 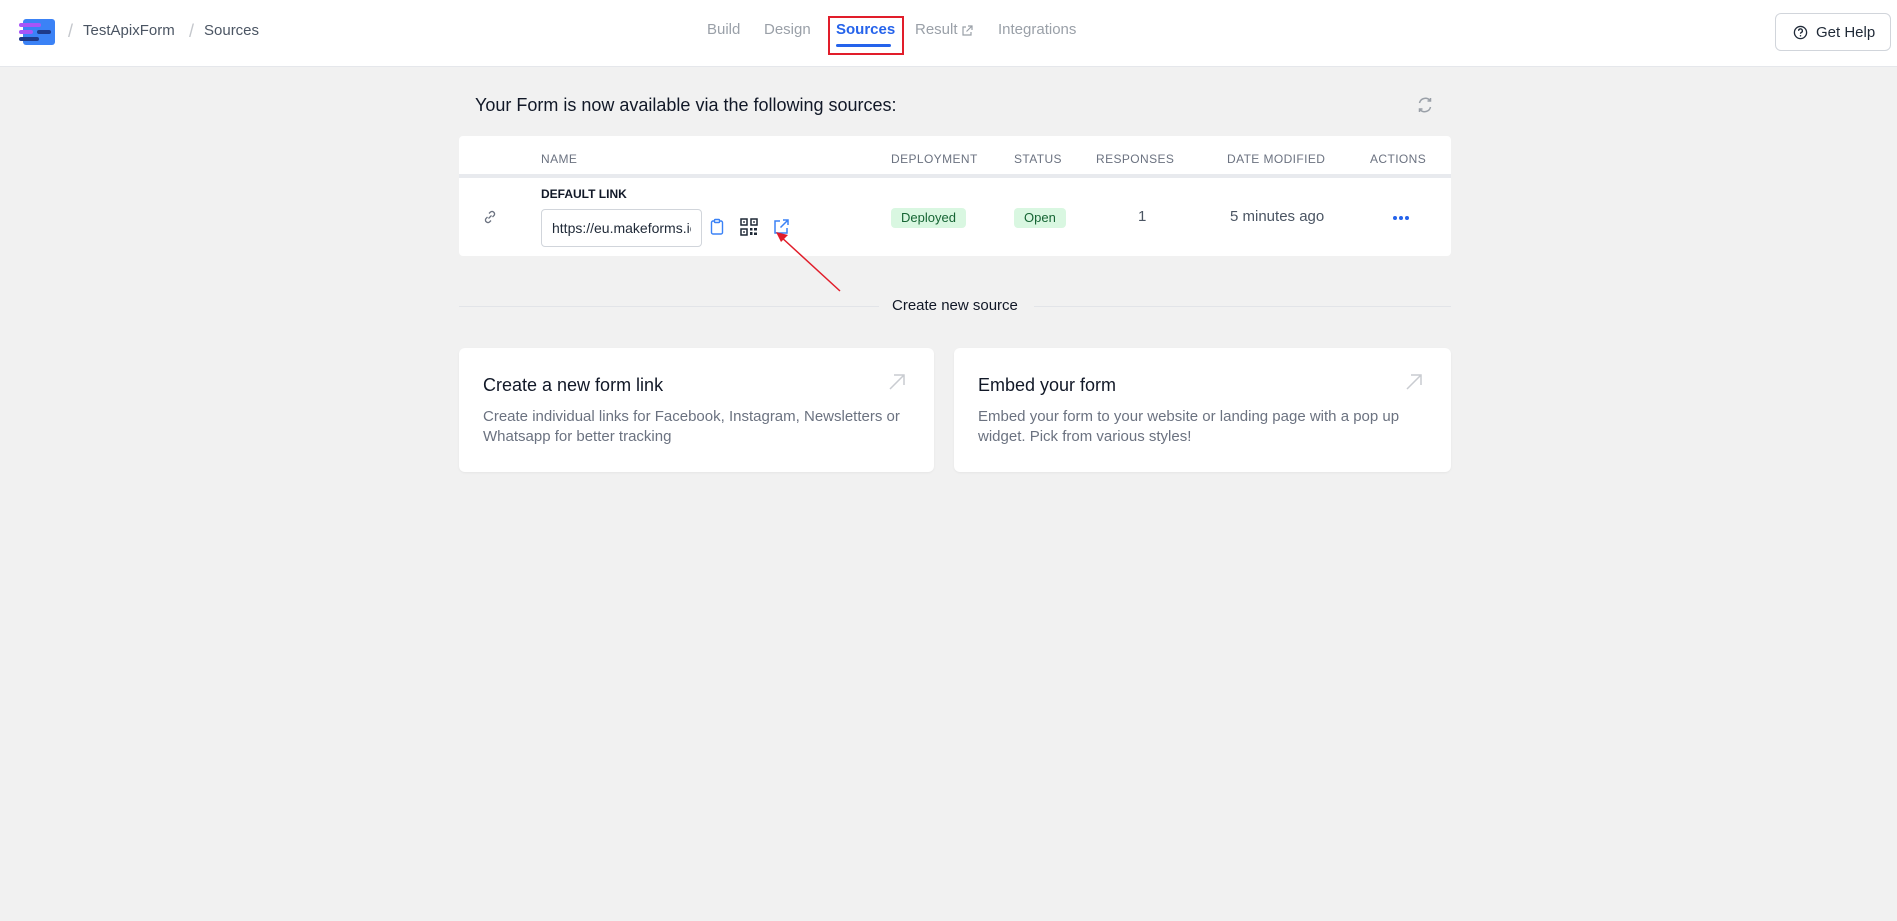 What do you see at coordinates (749, 227) in the screenshot?
I see `qr-code-icon` at bounding box center [749, 227].